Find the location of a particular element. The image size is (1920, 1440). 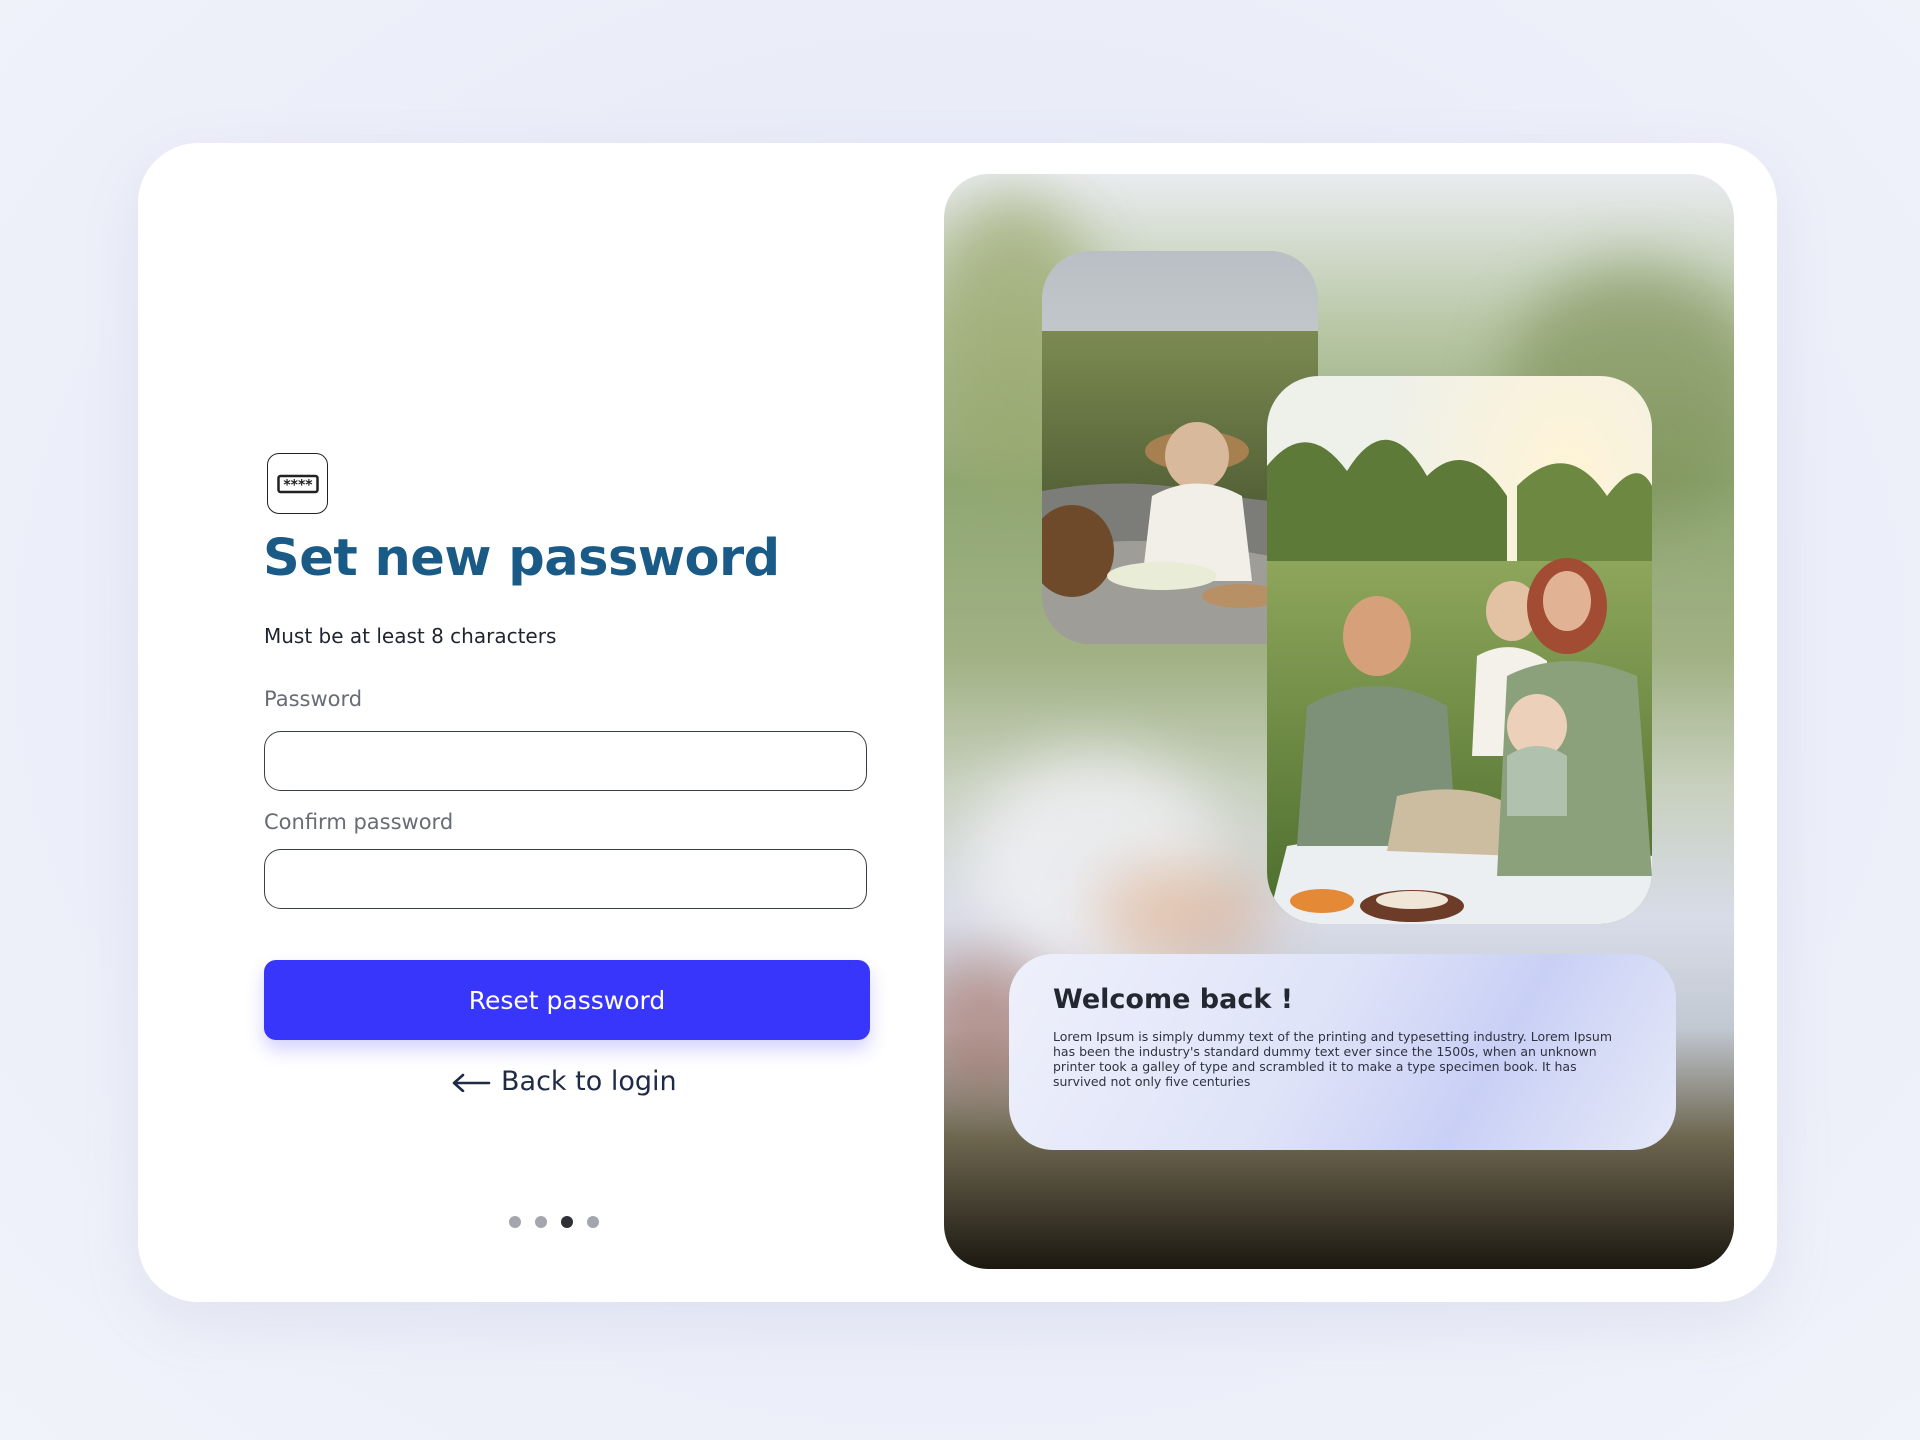

back-to-login-link: Back to login is located at coordinates (564, 1081).